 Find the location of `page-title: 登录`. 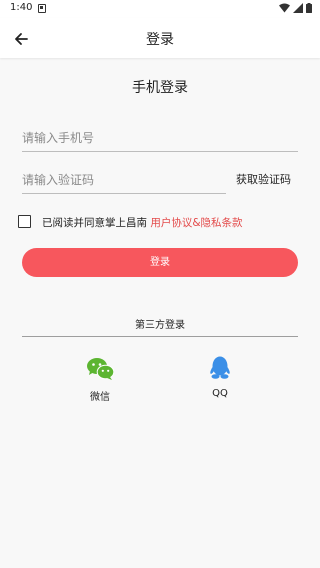

page-title: 登录 is located at coordinates (160, 40).